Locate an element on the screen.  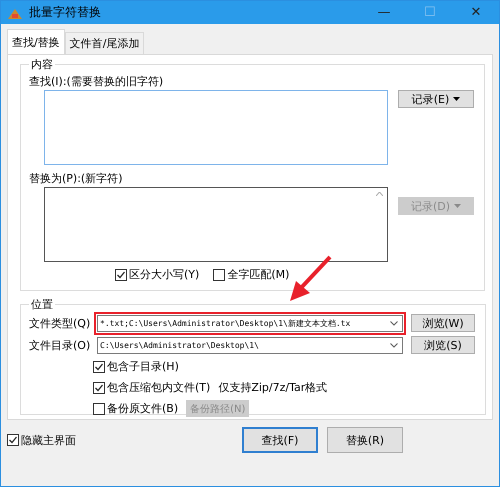
action-button: 替换(R) is located at coordinates (365, 440).